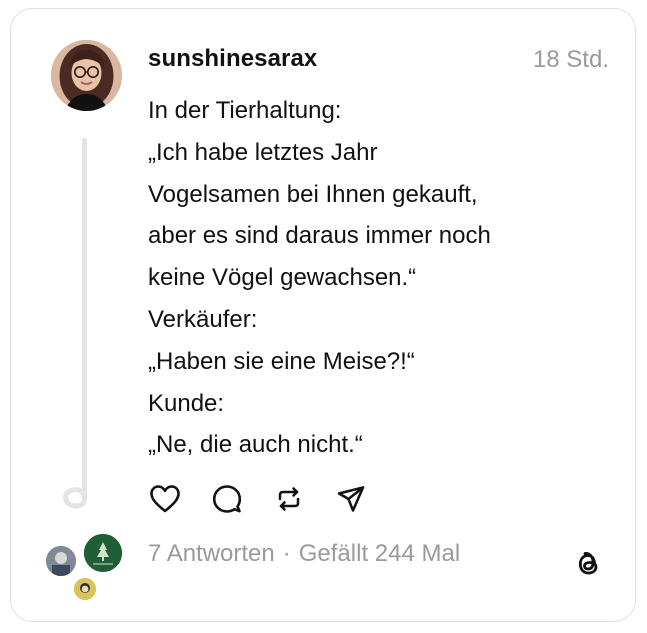  I want to click on post-text-line: „Ne, die auch nicht.“, so click(255, 445).